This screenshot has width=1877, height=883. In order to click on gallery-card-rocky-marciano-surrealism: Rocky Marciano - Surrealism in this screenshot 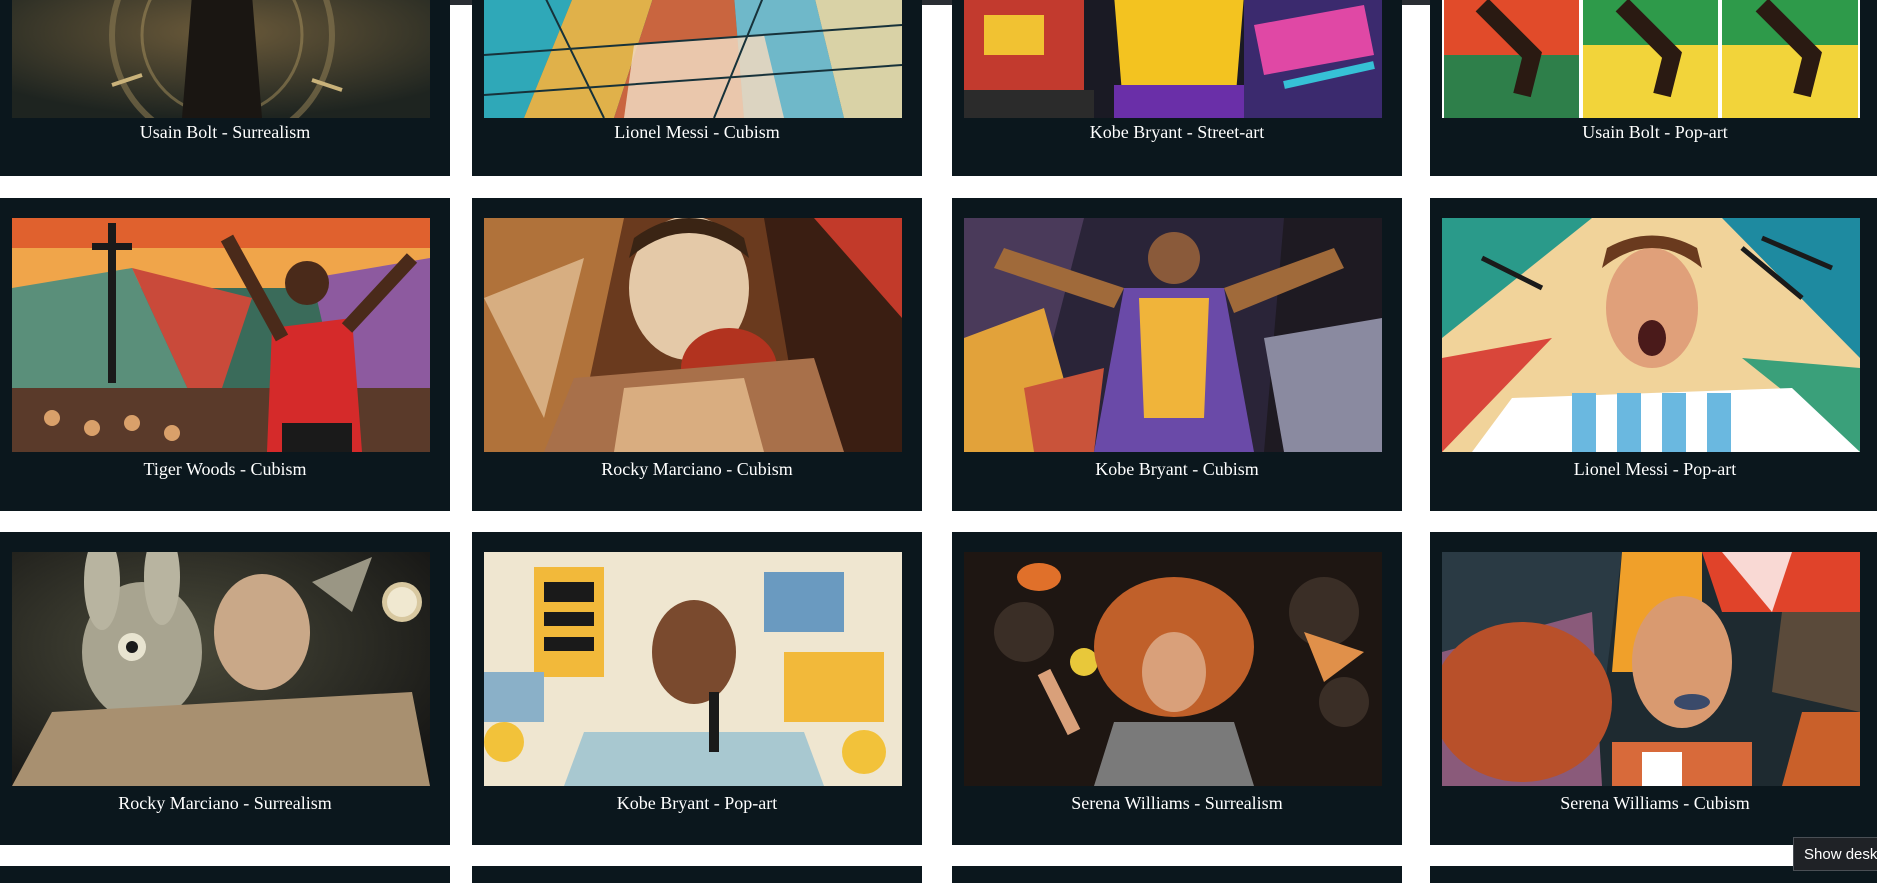, I will do `click(225, 688)`.